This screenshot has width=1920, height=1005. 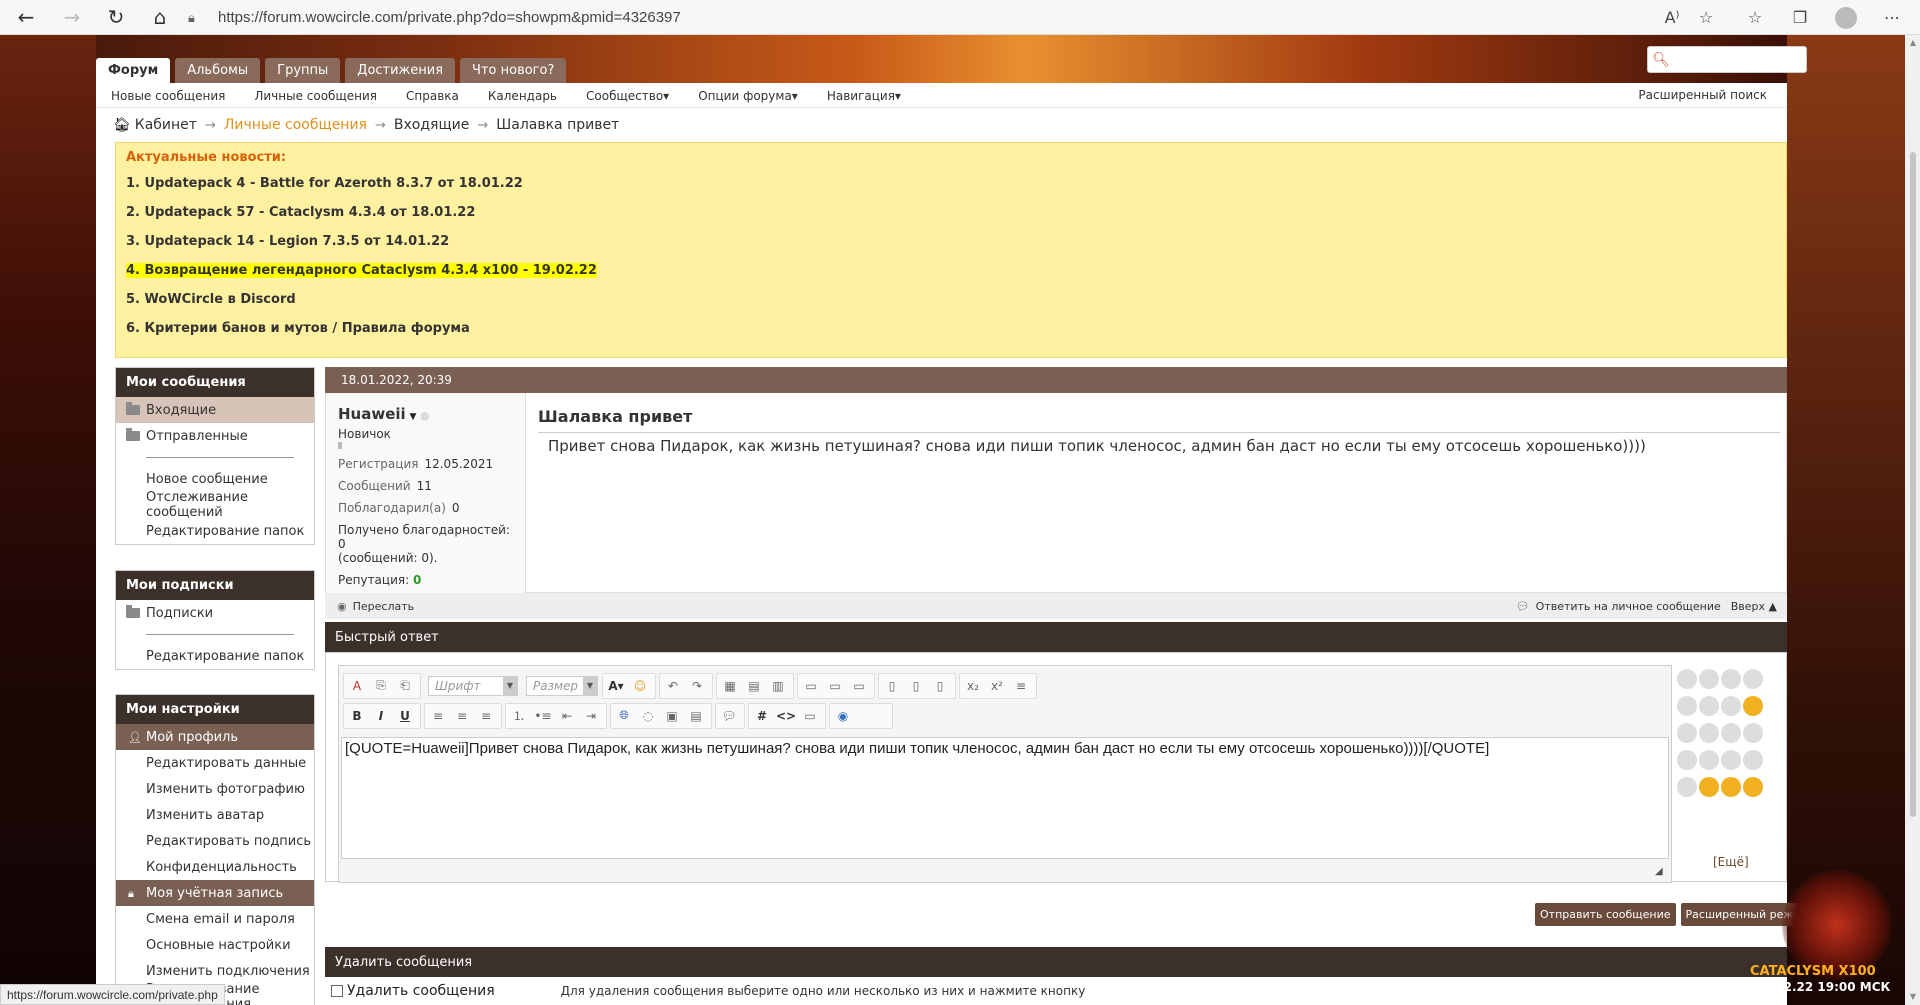 I want to click on favorites-icon: ☆, so click(x=1755, y=17).